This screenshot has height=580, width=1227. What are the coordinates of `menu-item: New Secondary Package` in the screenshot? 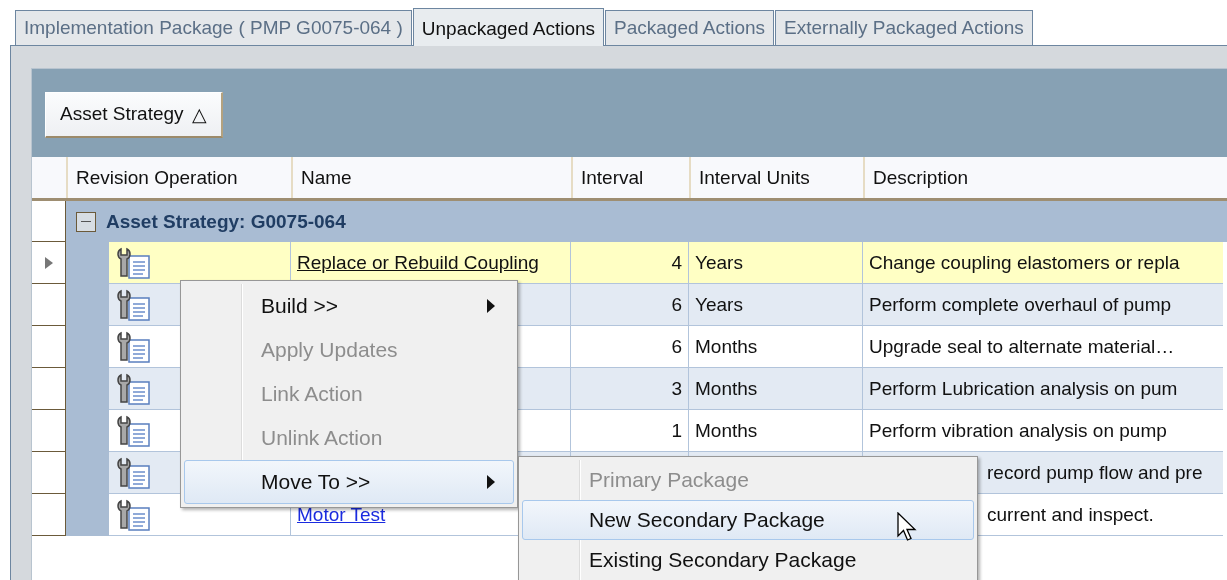 It's located at (748, 520).